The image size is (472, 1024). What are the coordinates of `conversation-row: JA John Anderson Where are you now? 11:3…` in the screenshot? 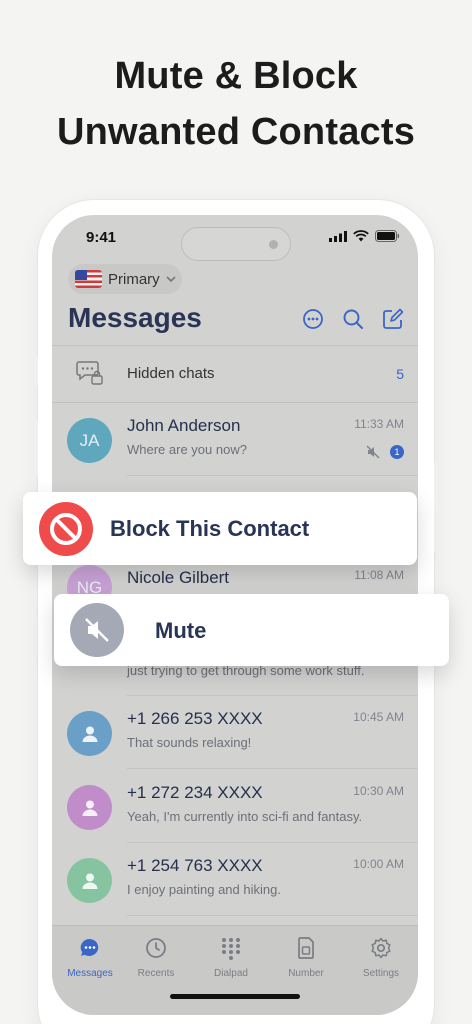 It's located at (235, 439).